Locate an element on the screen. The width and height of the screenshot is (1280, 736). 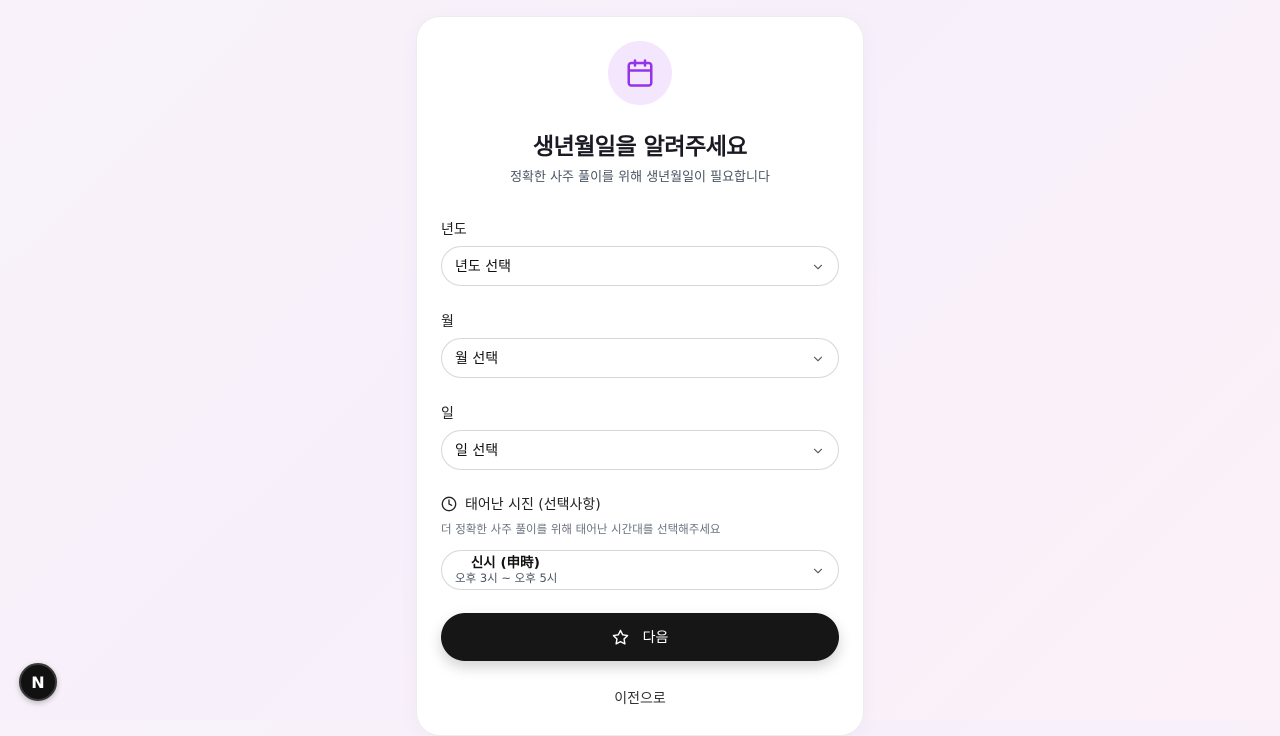
year-select-value: 년도 선택 is located at coordinates (483, 267).